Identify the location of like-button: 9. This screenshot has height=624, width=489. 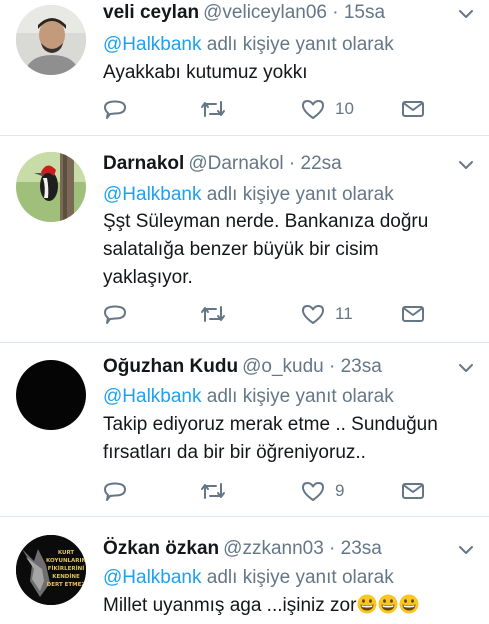
(322, 491).